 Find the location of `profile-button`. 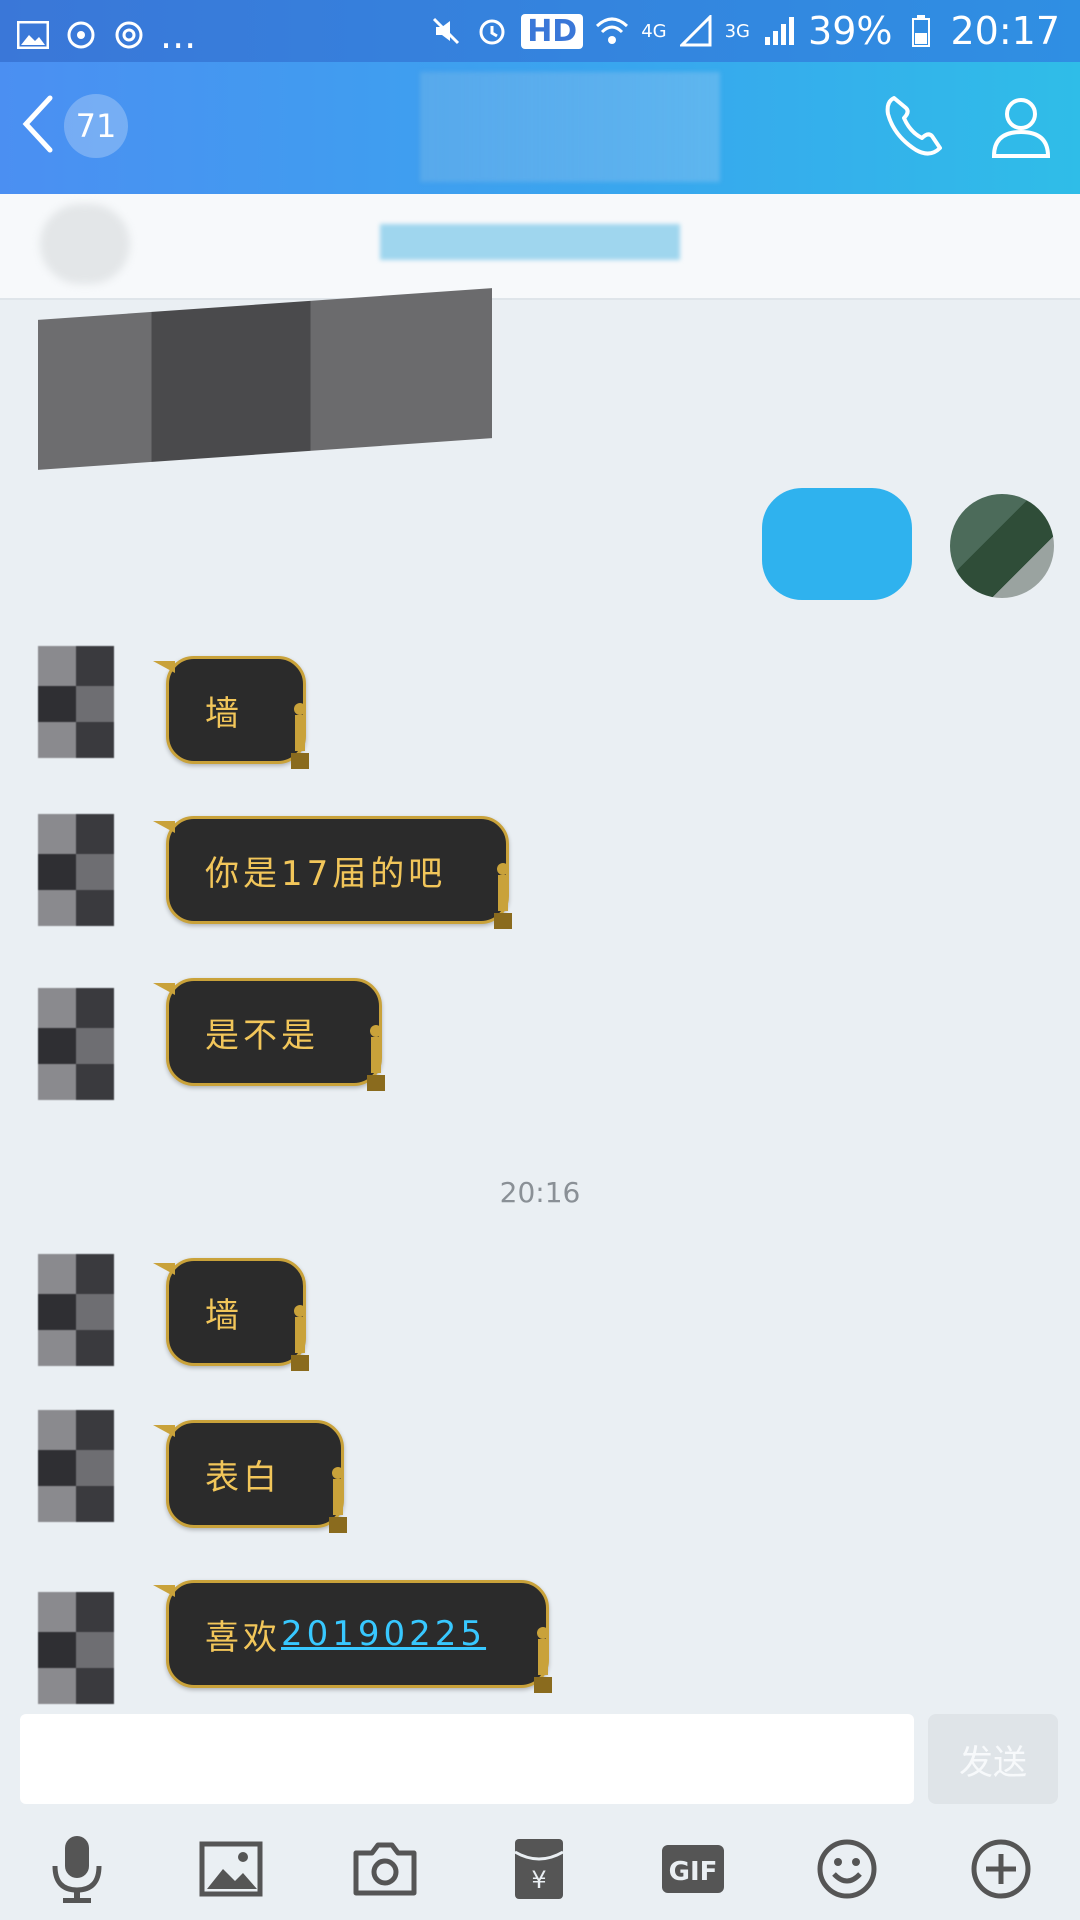

profile-button is located at coordinates (1021, 127).